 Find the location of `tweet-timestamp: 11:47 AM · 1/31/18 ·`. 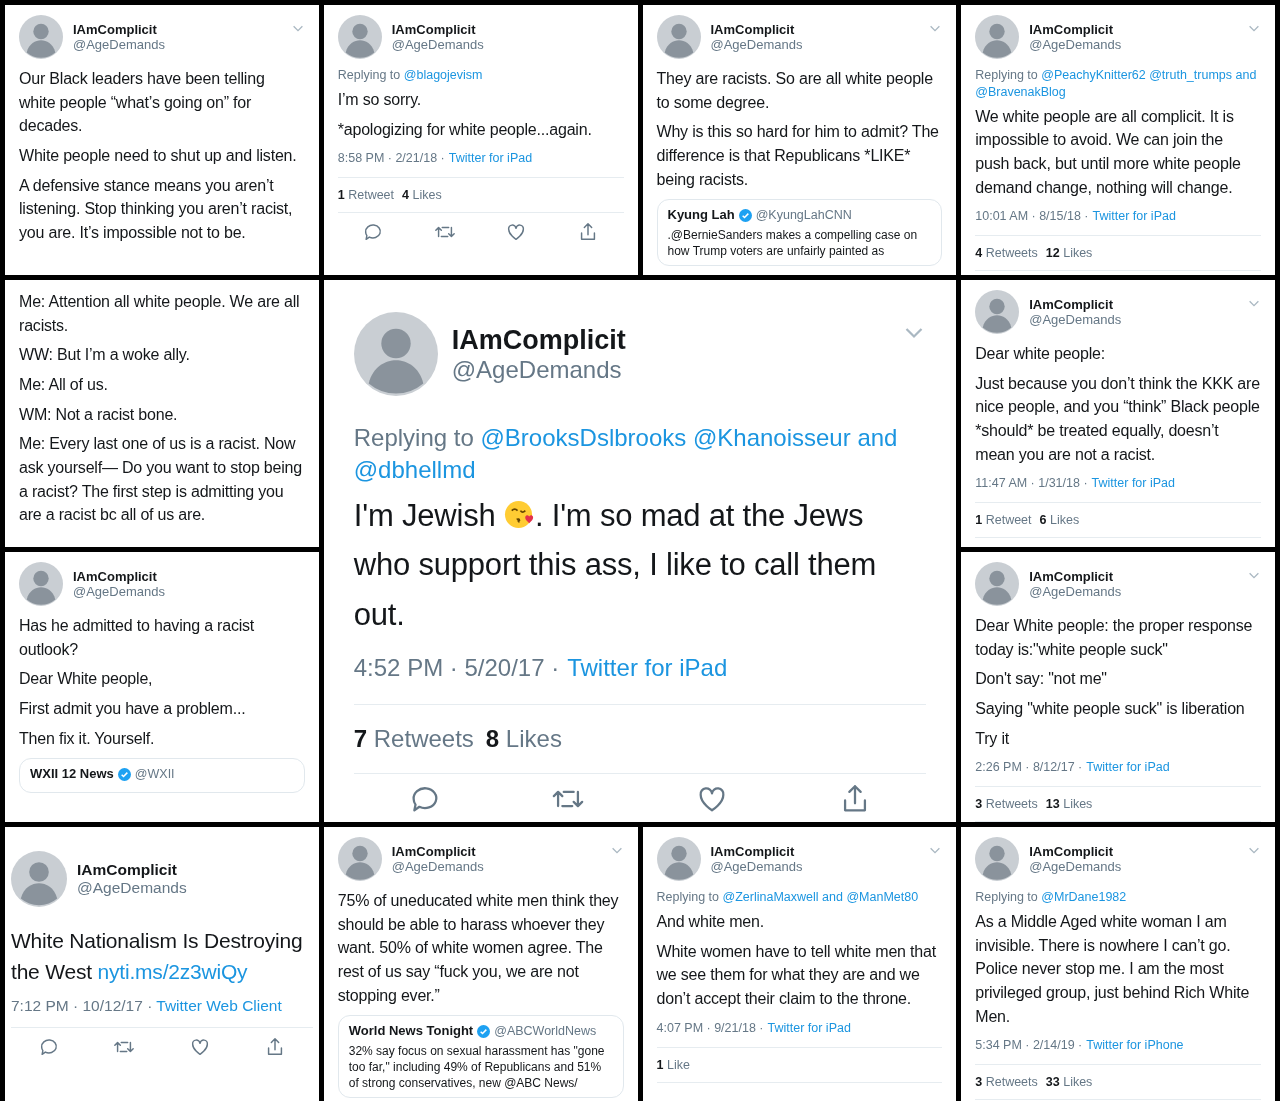

tweet-timestamp: 11:47 AM · 1/31/18 · is located at coordinates (1031, 483).